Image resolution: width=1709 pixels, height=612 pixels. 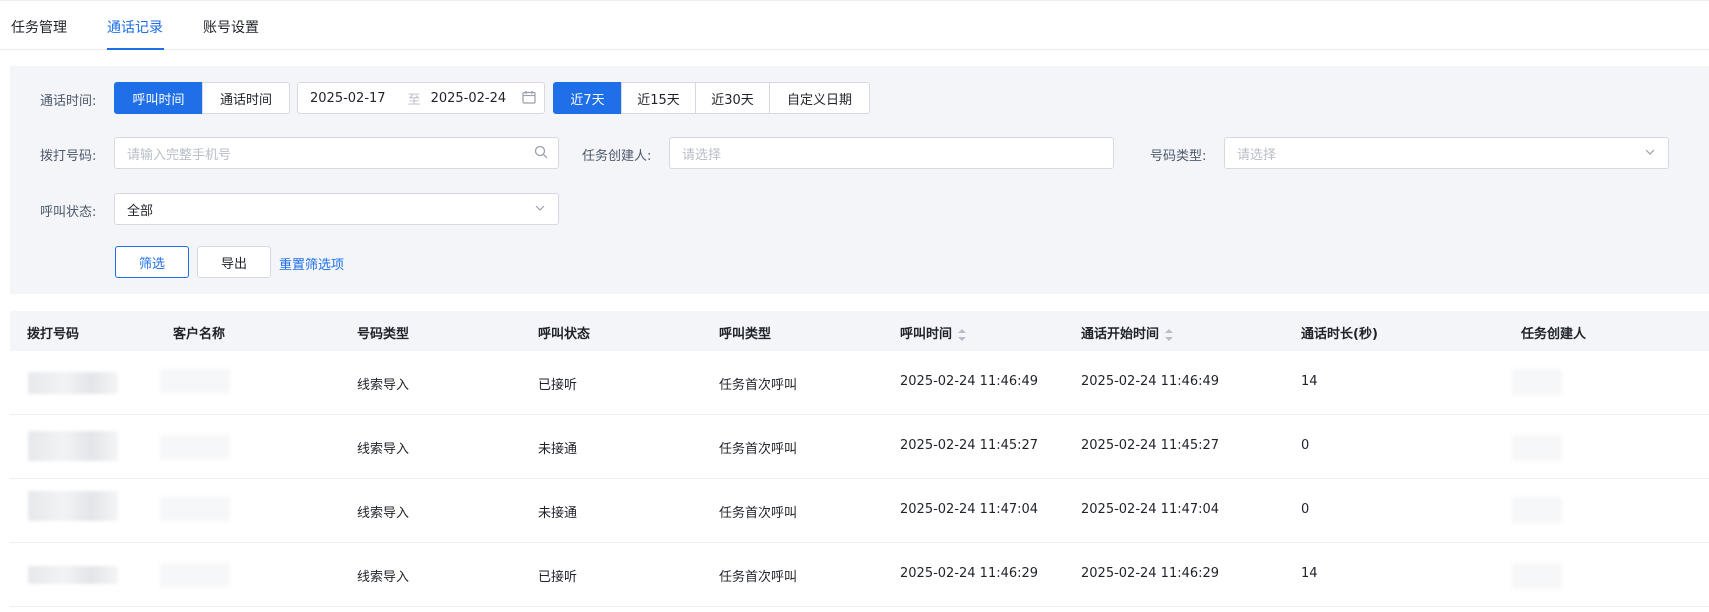 I want to click on column-task-creator: 任务创建人, so click(x=1554, y=334).